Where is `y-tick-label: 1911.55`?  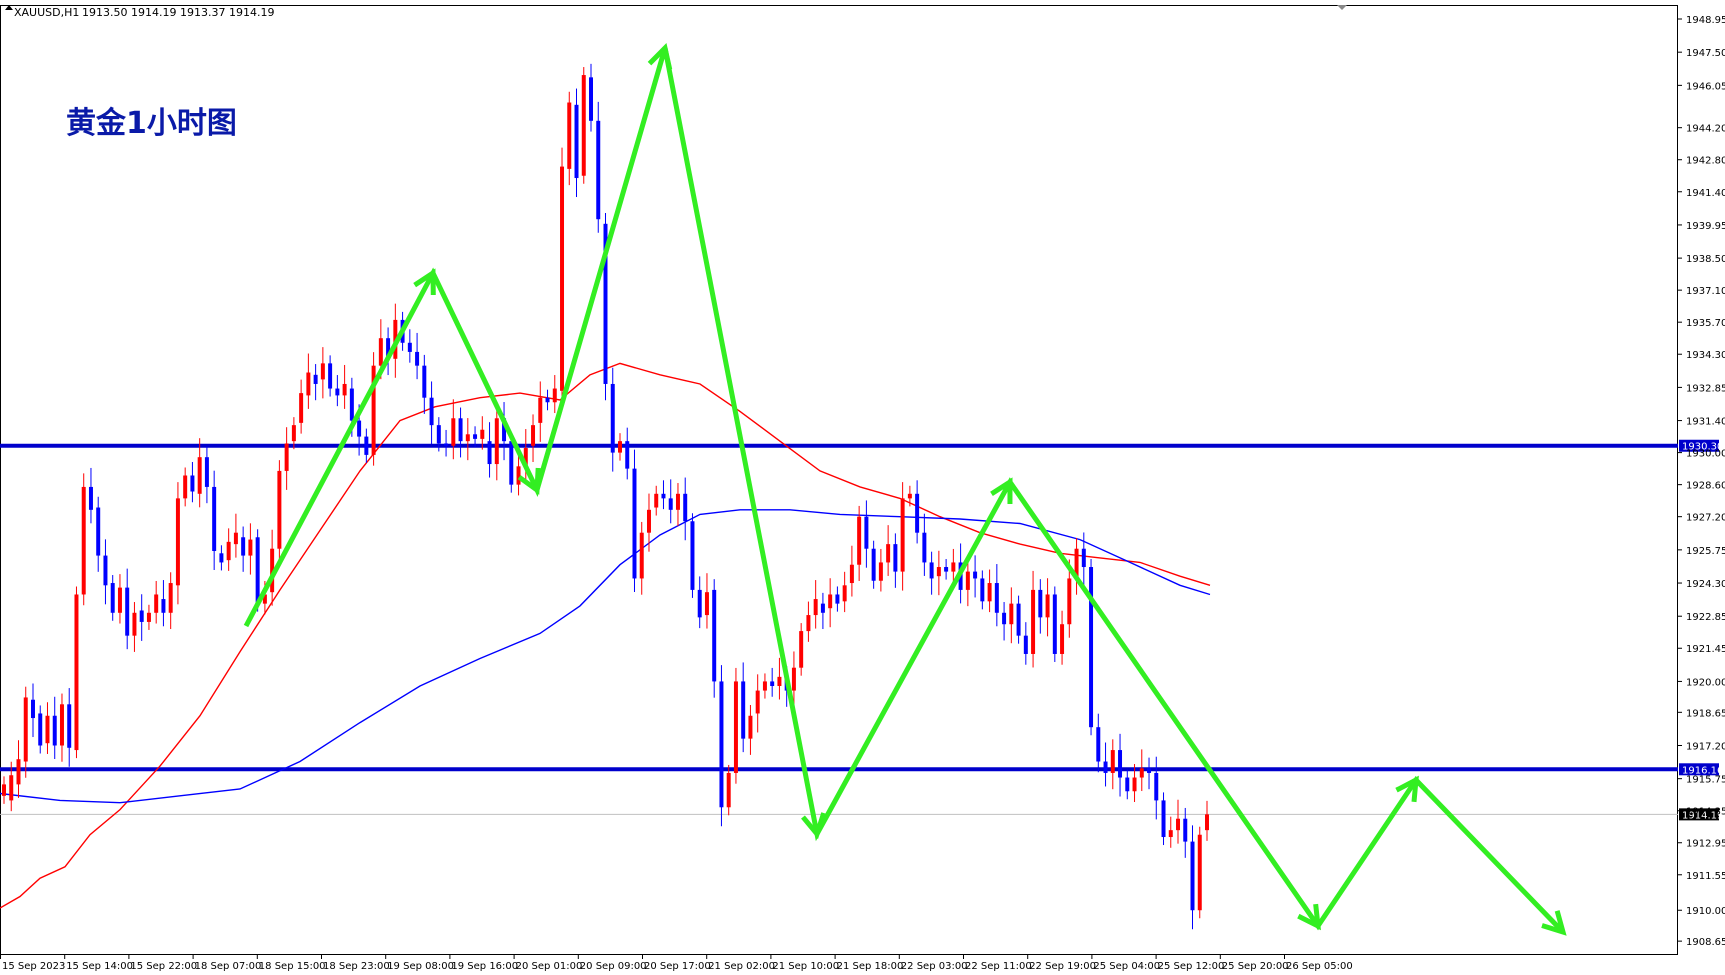 y-tick-label: 1911.55 is located at coordinates (1705, 876).